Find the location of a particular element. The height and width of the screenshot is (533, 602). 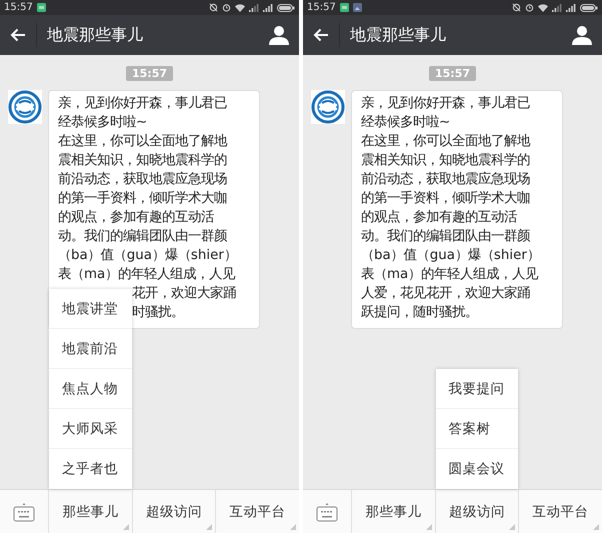

submenu-item: 地震讲堂 is located at coordinates (90, 309).